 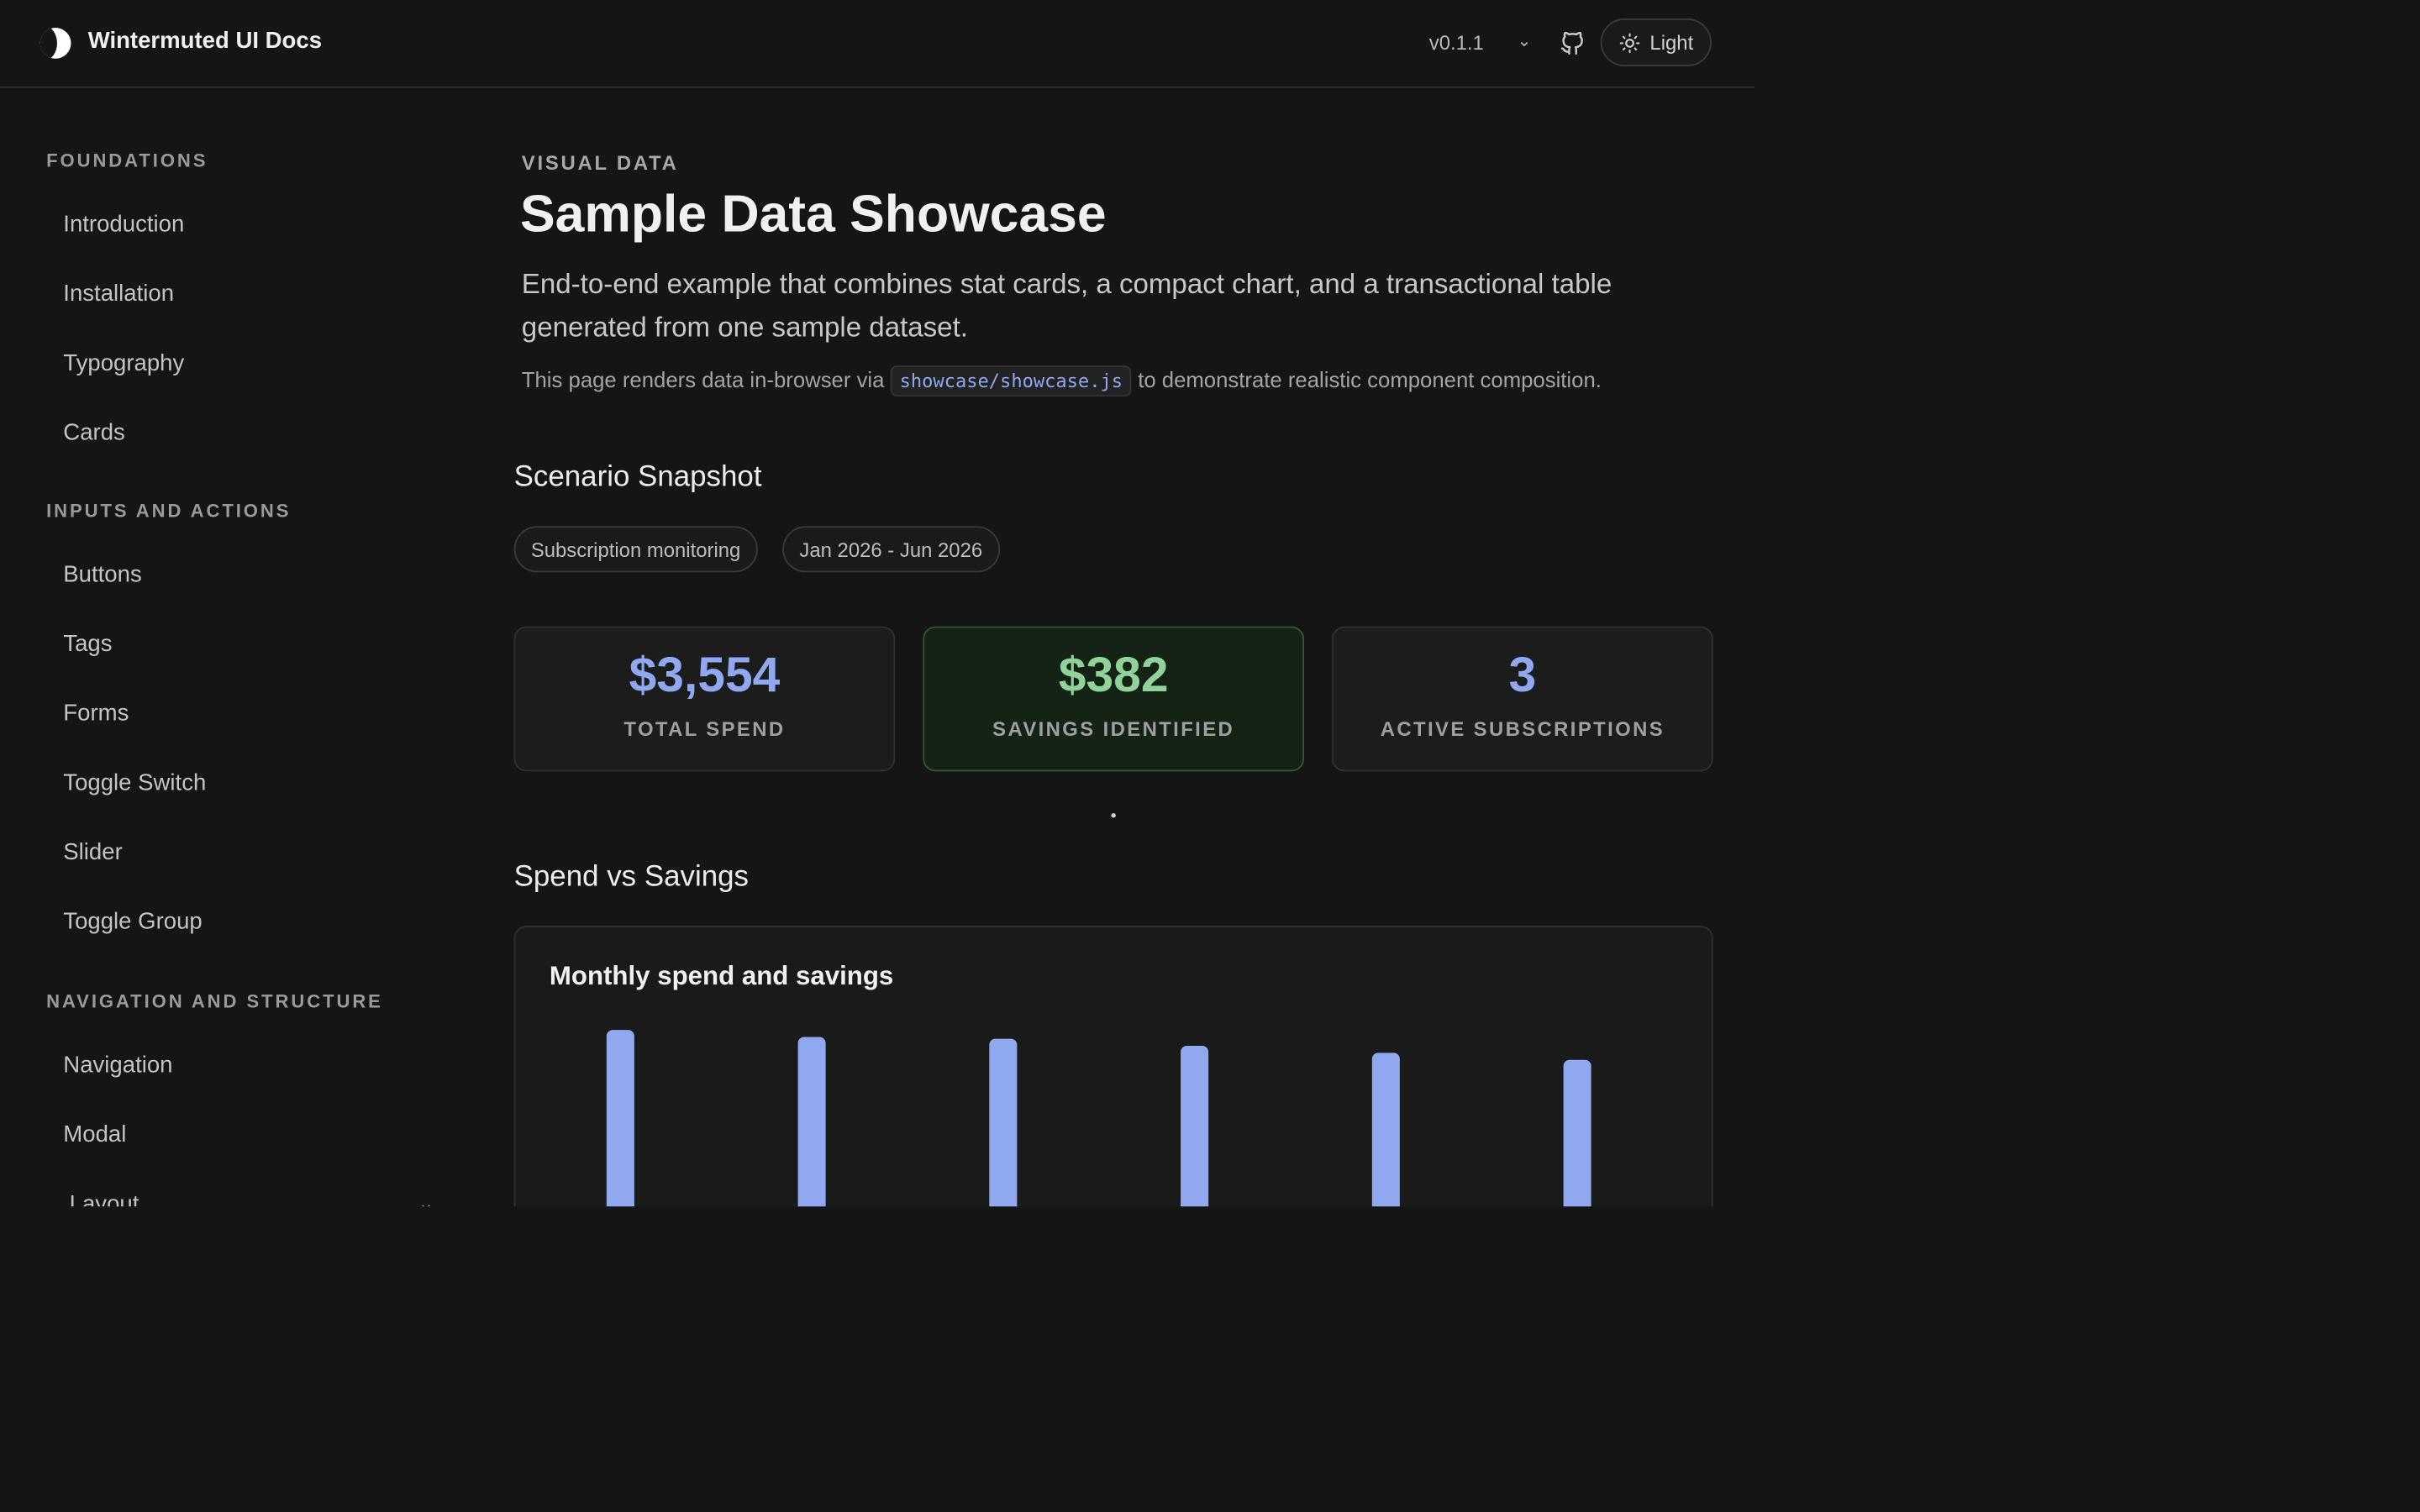 I want to click on stat-label: ACTIVE SUBSCRIPTIONS, so click(x=1523, y=729).